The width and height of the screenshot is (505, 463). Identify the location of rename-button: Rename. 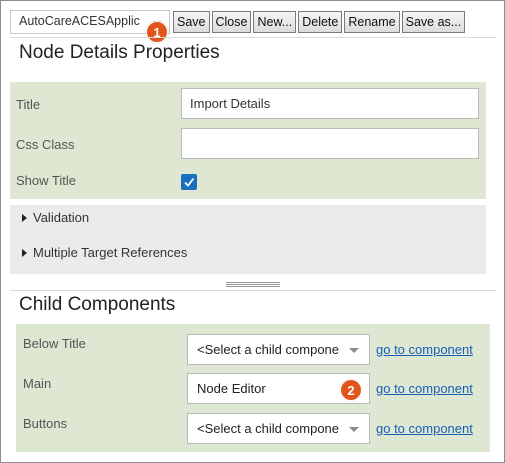
(372, 22).